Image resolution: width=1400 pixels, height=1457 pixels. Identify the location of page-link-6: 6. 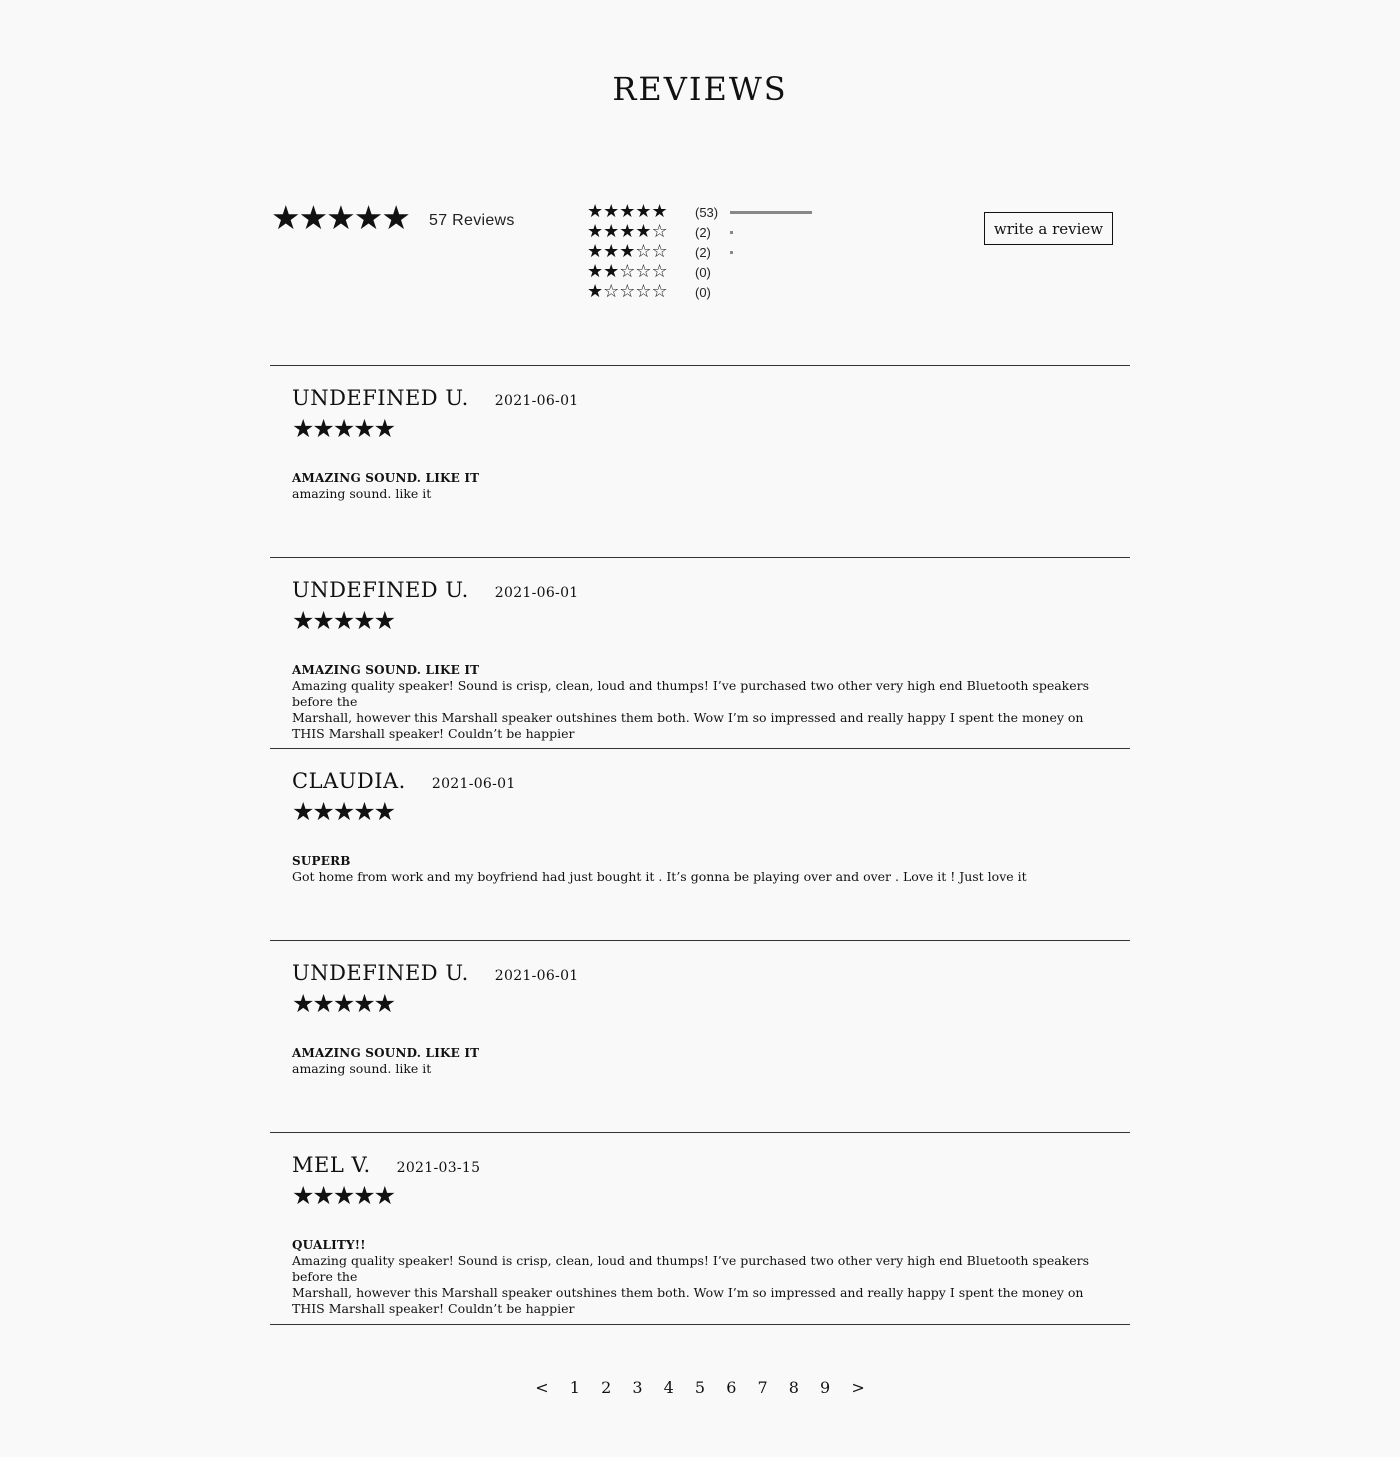
(731, 1387).